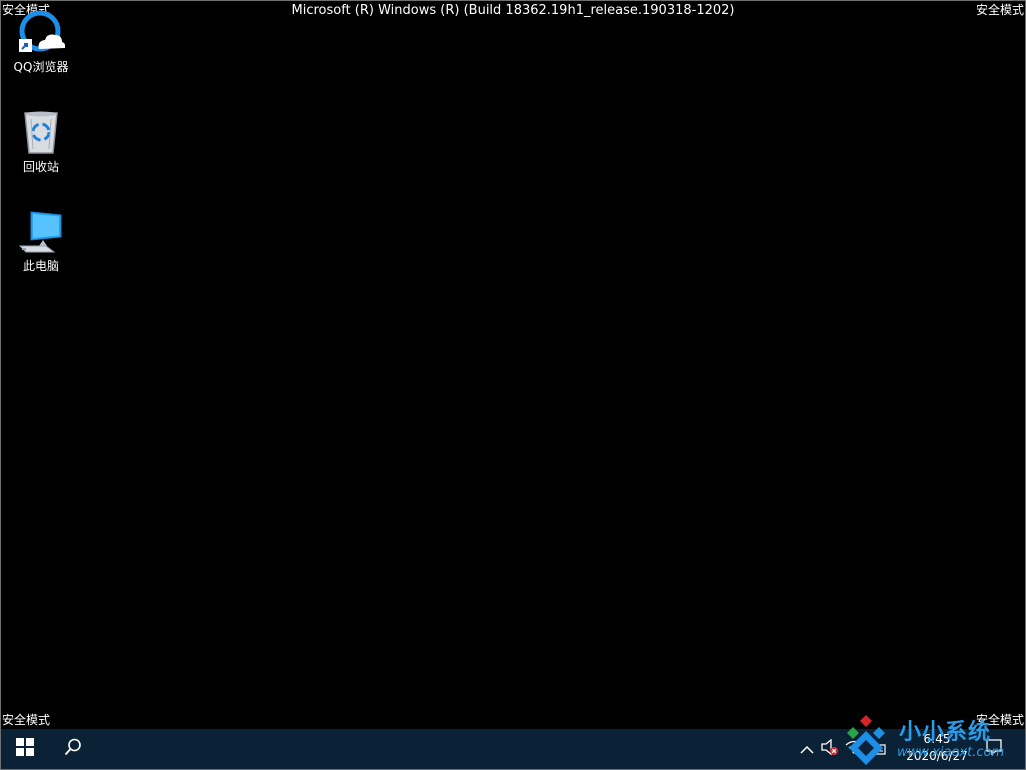  Describe the element at coordinates (41, 232) in the screenshot. I see `this-pc-icon` at that location.